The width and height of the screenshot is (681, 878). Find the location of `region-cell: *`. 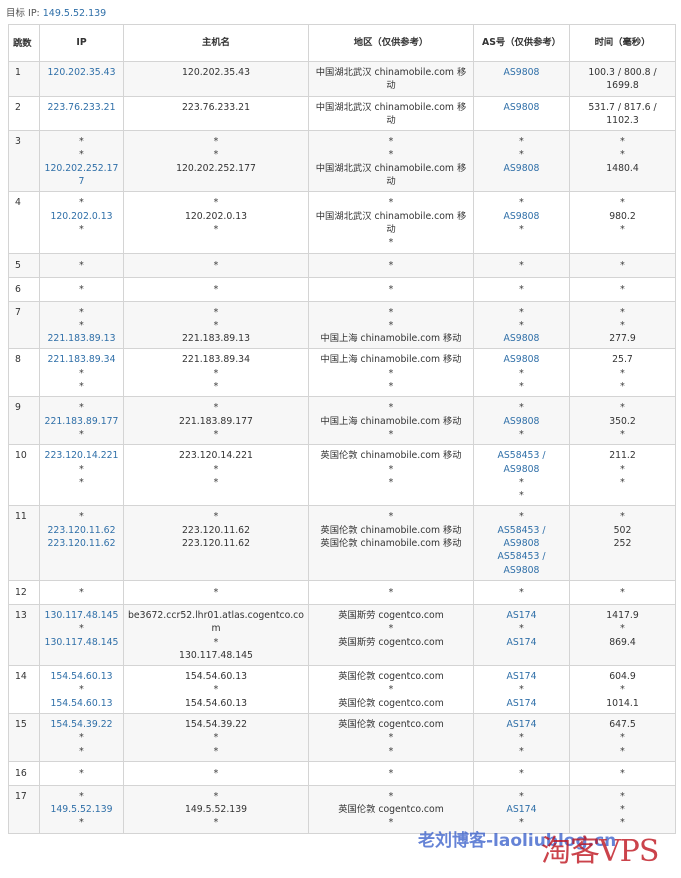

region-cell: * is located at coordinates (391, 289).